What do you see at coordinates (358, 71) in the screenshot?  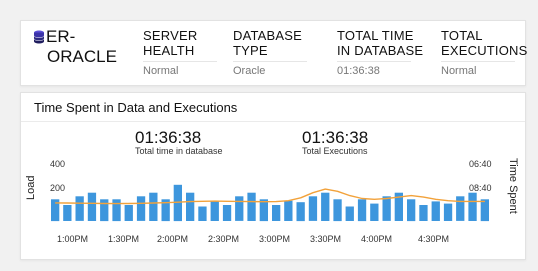 I see `metric-value: 01:36:38` at bounding box center [358, 71].